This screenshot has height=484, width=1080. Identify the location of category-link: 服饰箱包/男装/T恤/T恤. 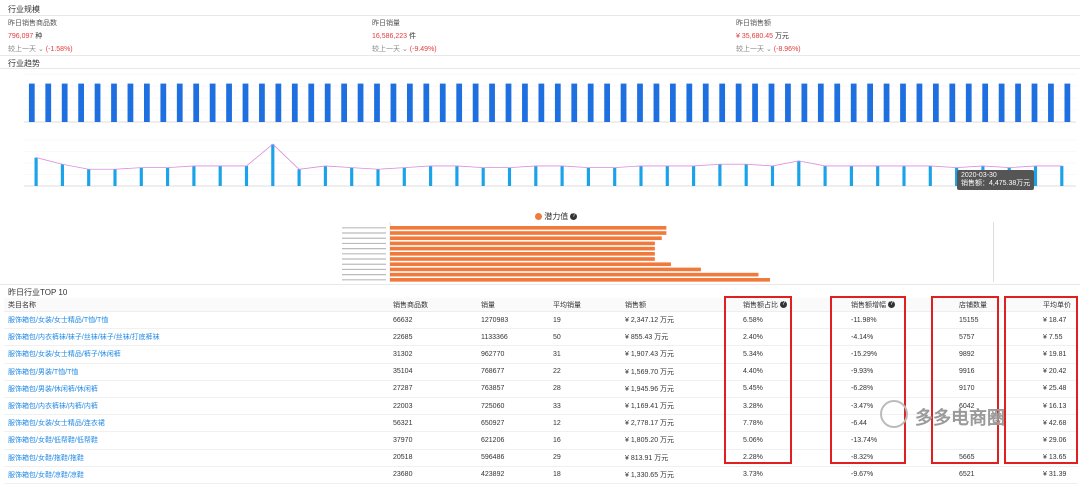
(196, 372).